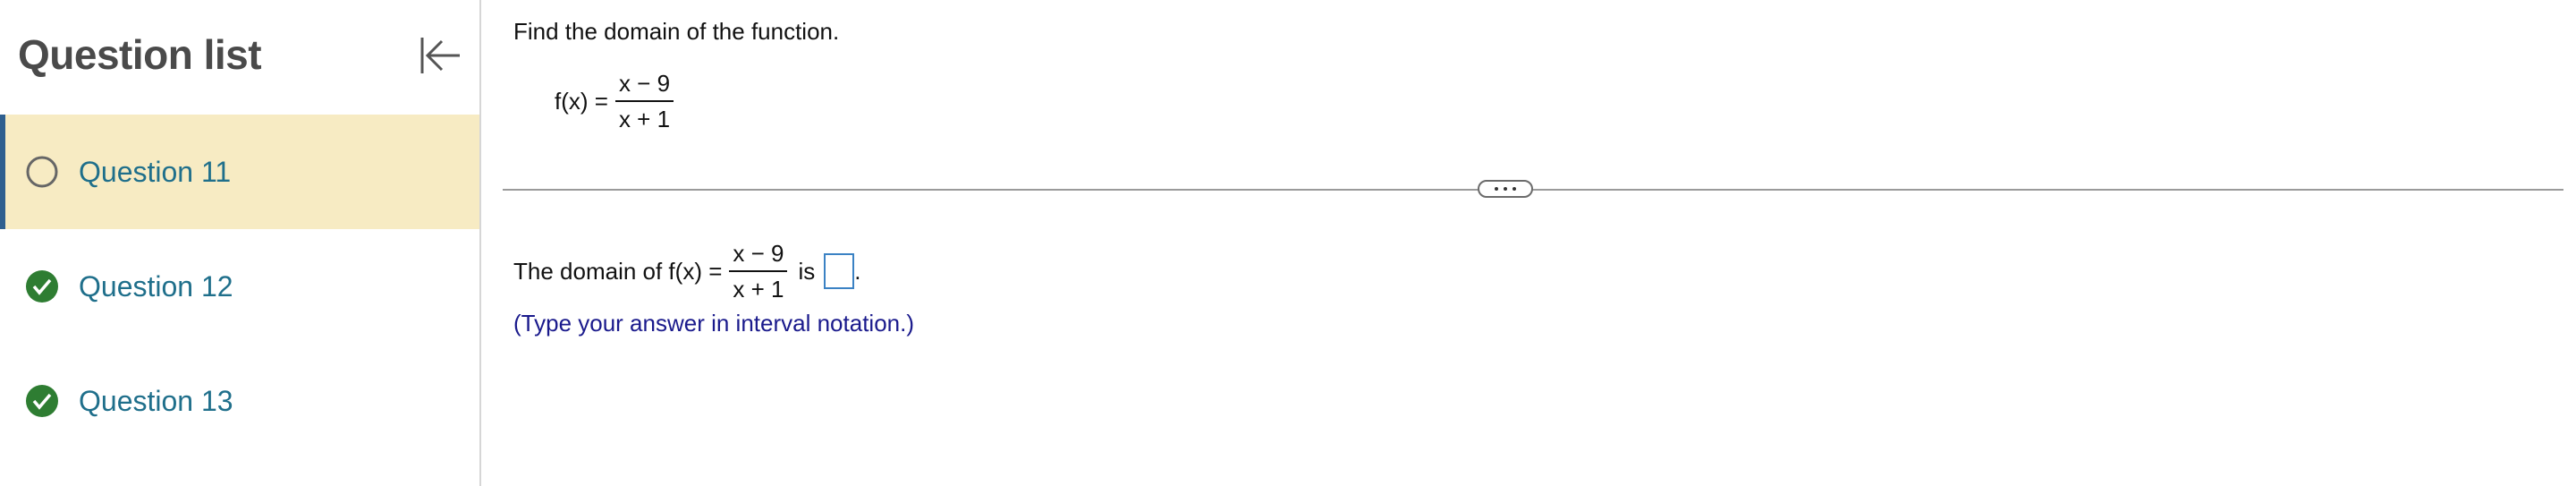 The image size is (2576, 486). I want to click on sidebar-title: Question list, so click(140, 55).